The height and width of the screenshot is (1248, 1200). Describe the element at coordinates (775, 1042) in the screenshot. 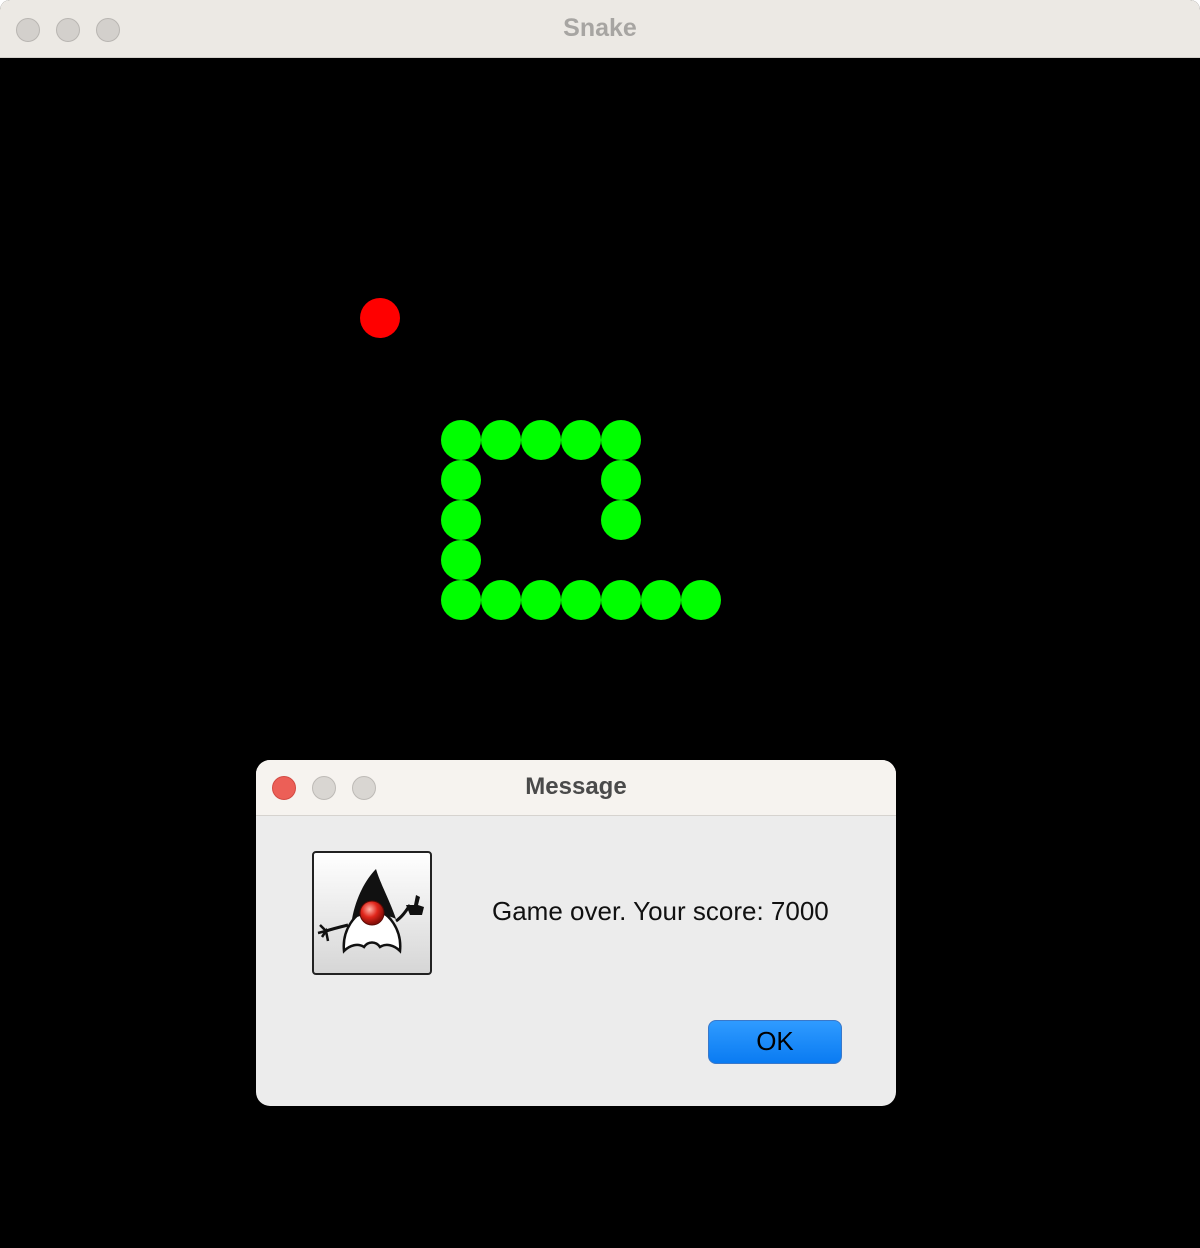

I see `ok-button: OK` at that location.